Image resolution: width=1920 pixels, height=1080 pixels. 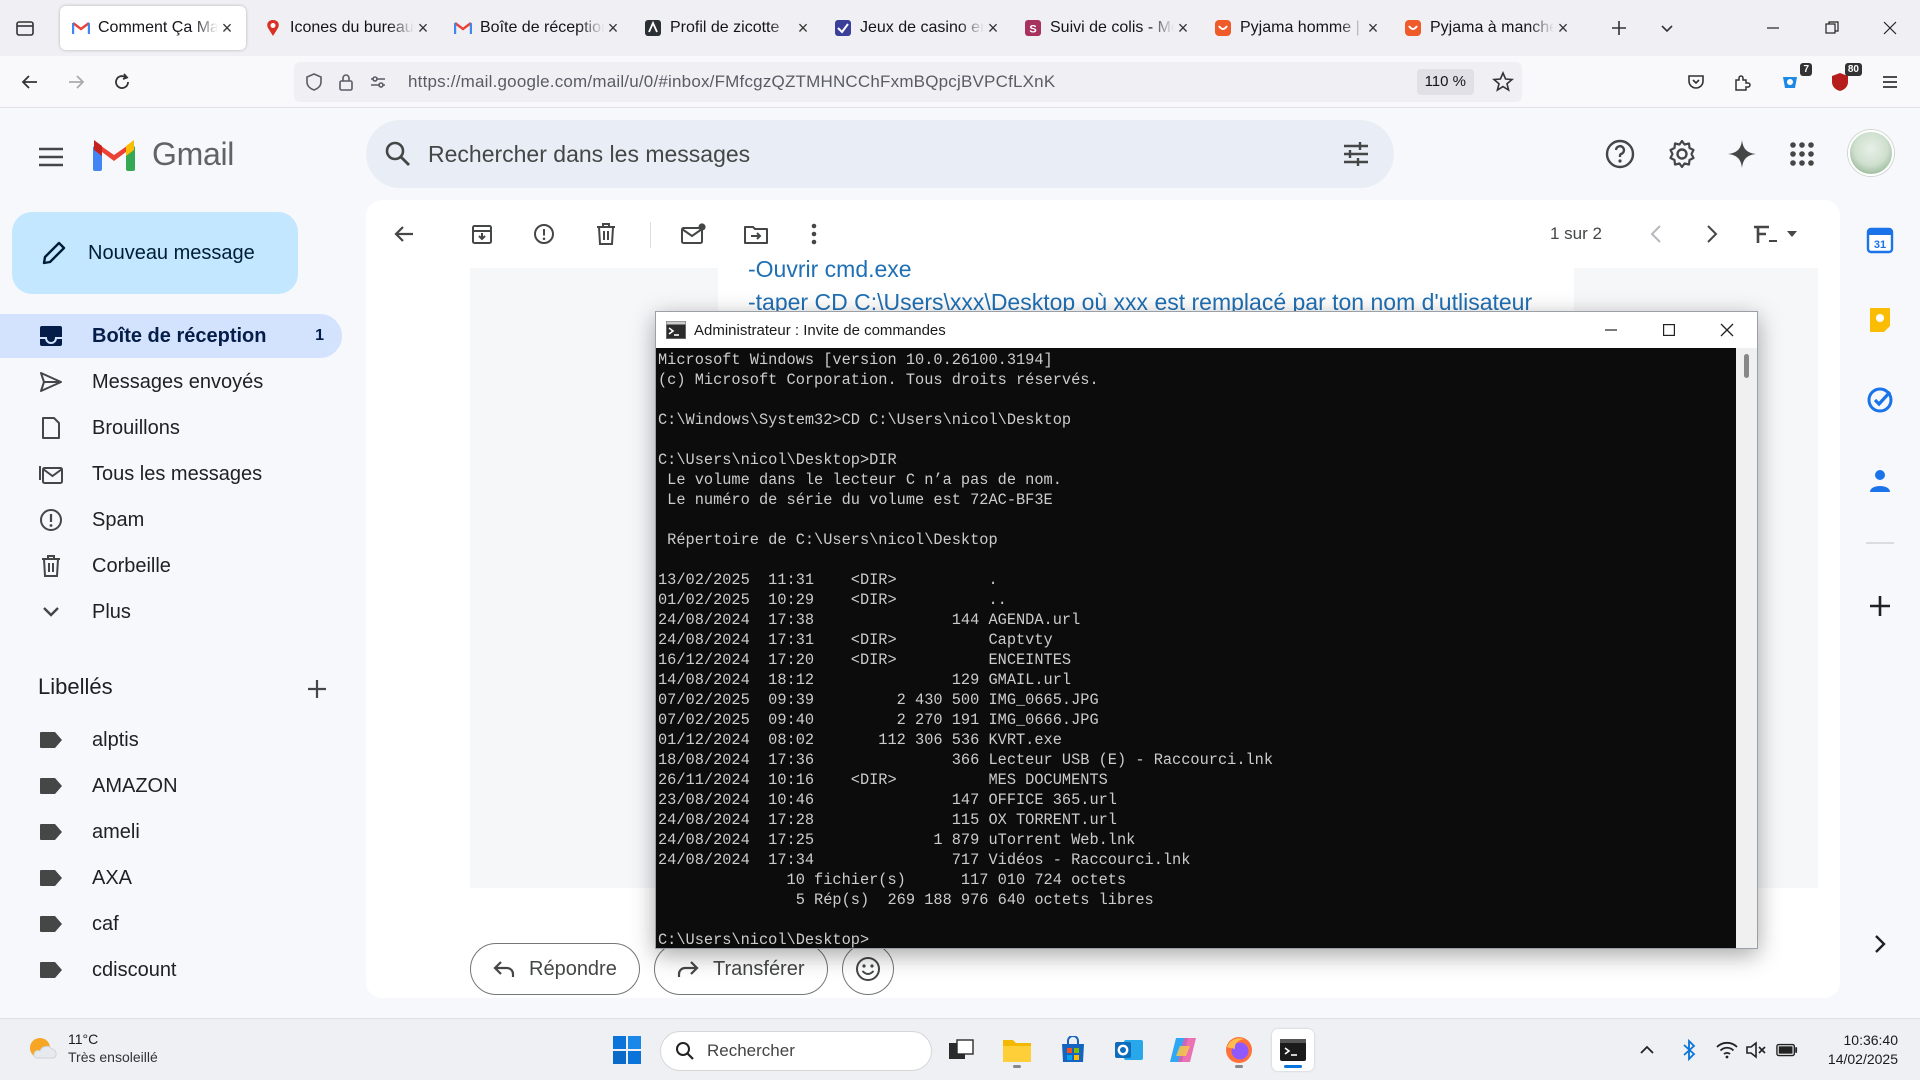 I want to click on tab-overview-icon, so click(x=25, y=28).